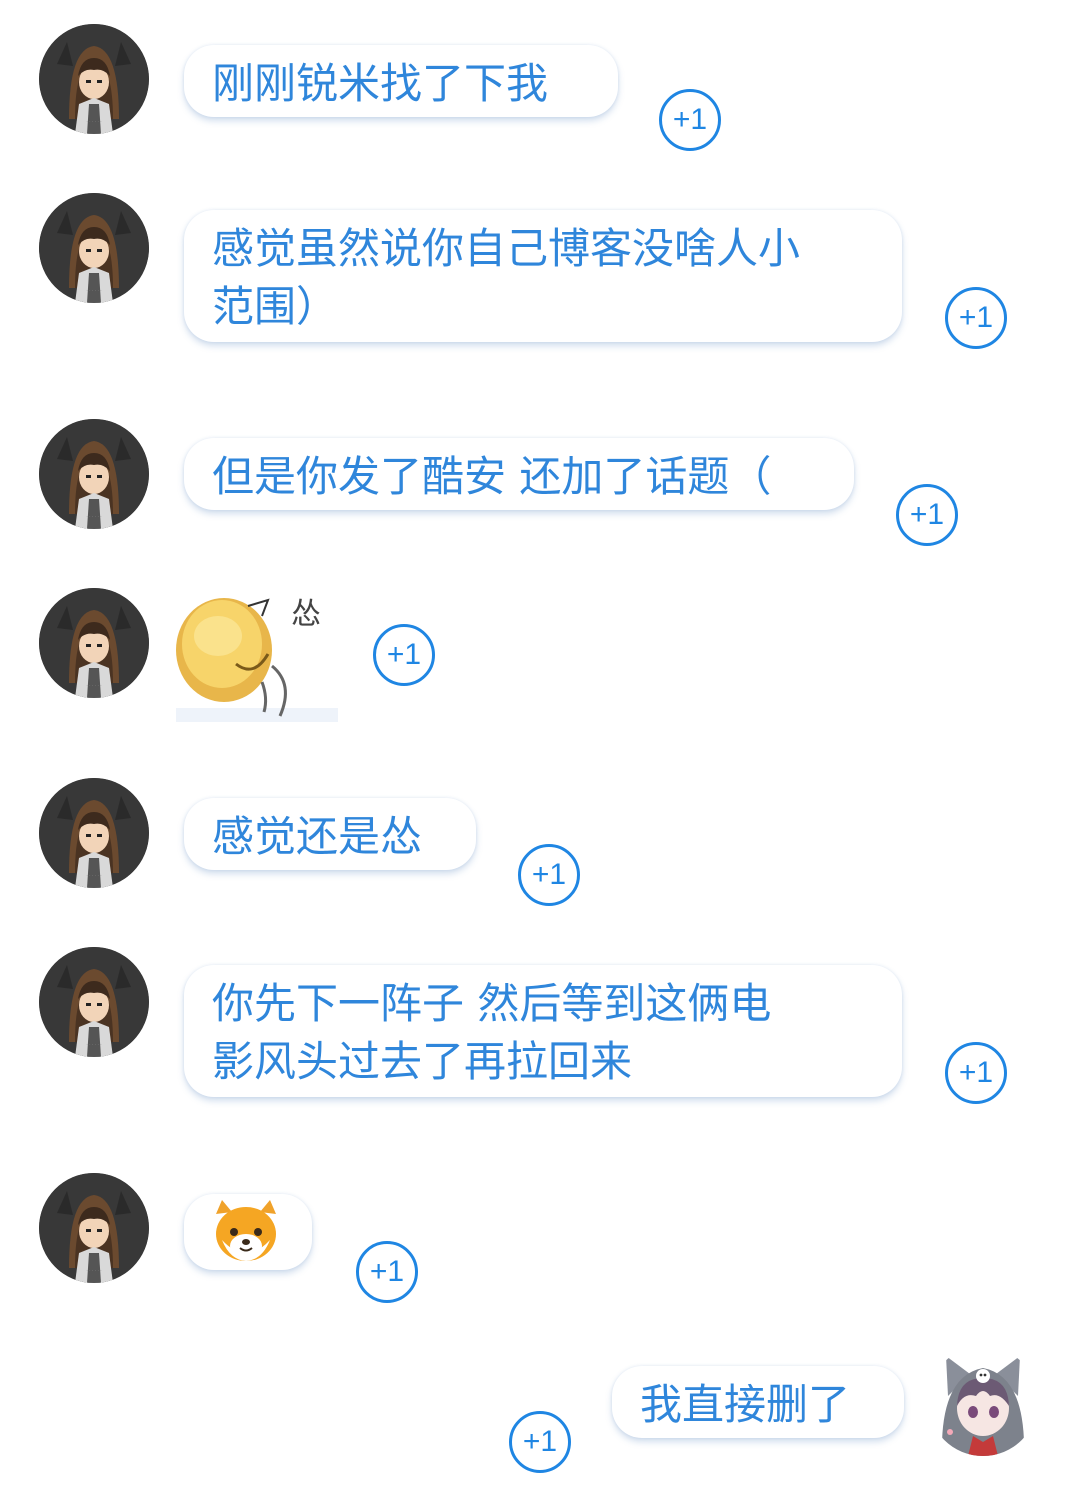 This screenshot has height=1499, width=1080. I want to click on smiling-ball-sticker: 怂, so click(257, 654).